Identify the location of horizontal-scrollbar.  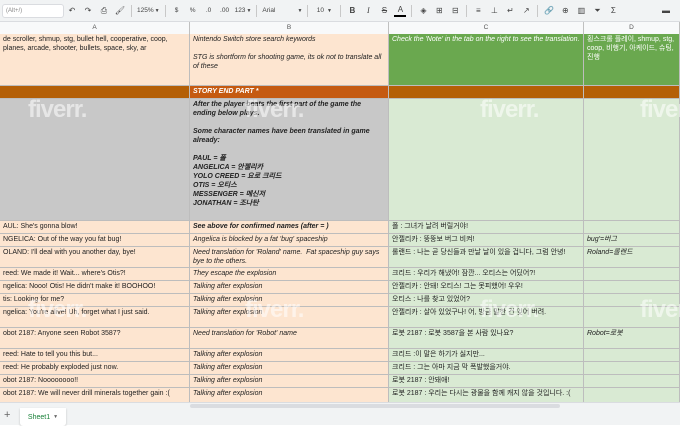
(375, 406).